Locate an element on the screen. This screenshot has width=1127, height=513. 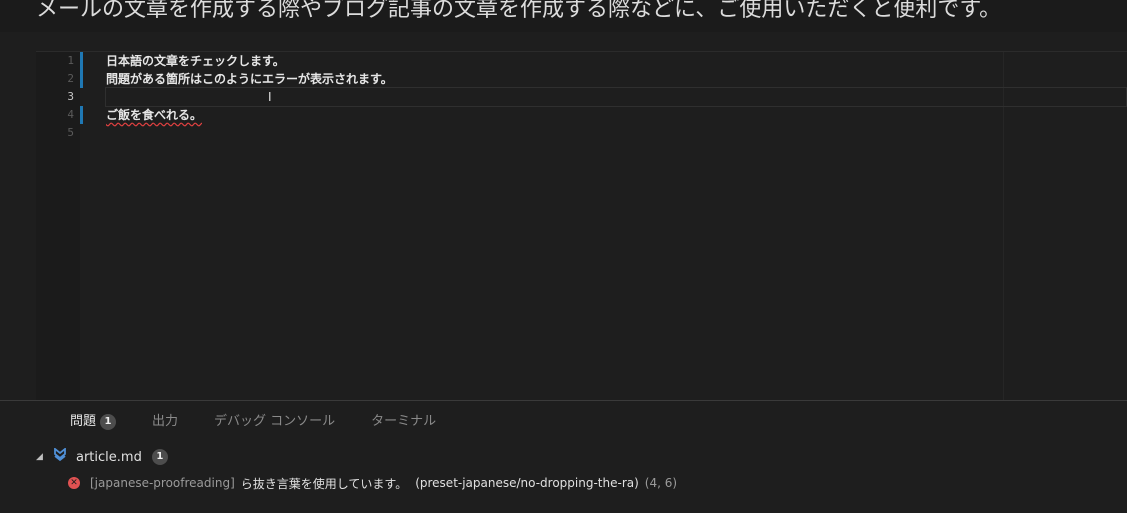
editor-line-1: 1 日本語の文章をチェックします。 is located at coordinates (563, 61).